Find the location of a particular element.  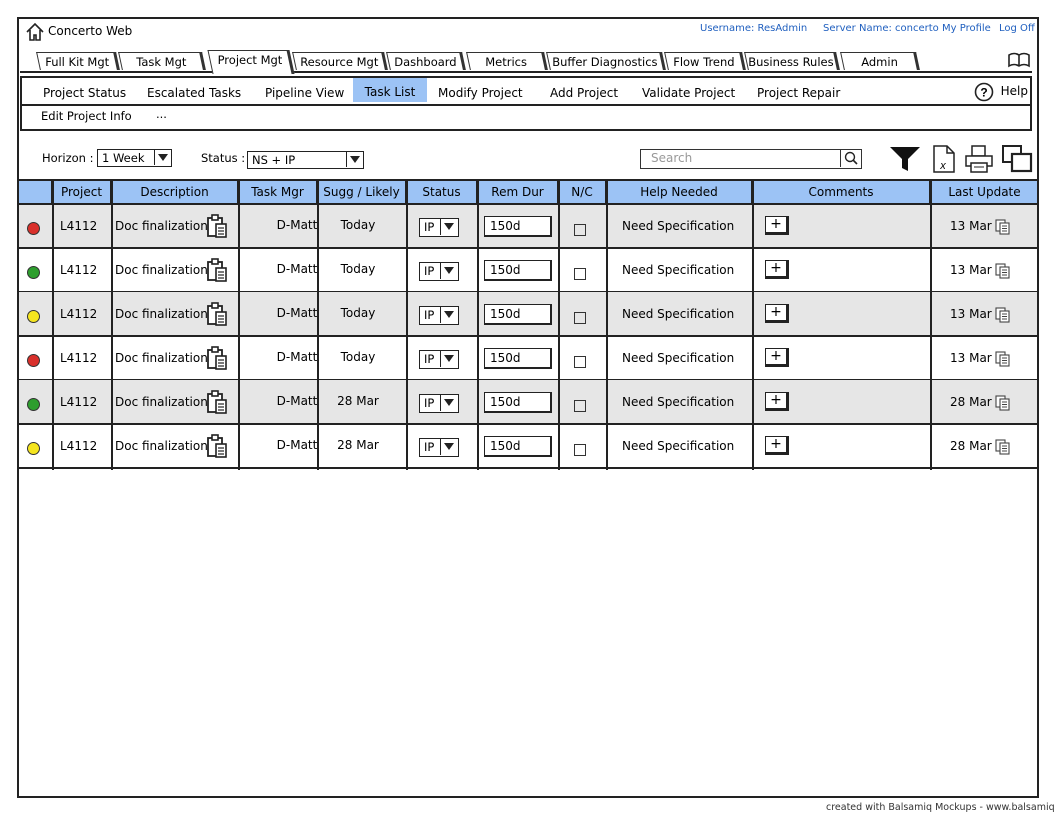

svg-text: x is located at coordinates (942, 166).